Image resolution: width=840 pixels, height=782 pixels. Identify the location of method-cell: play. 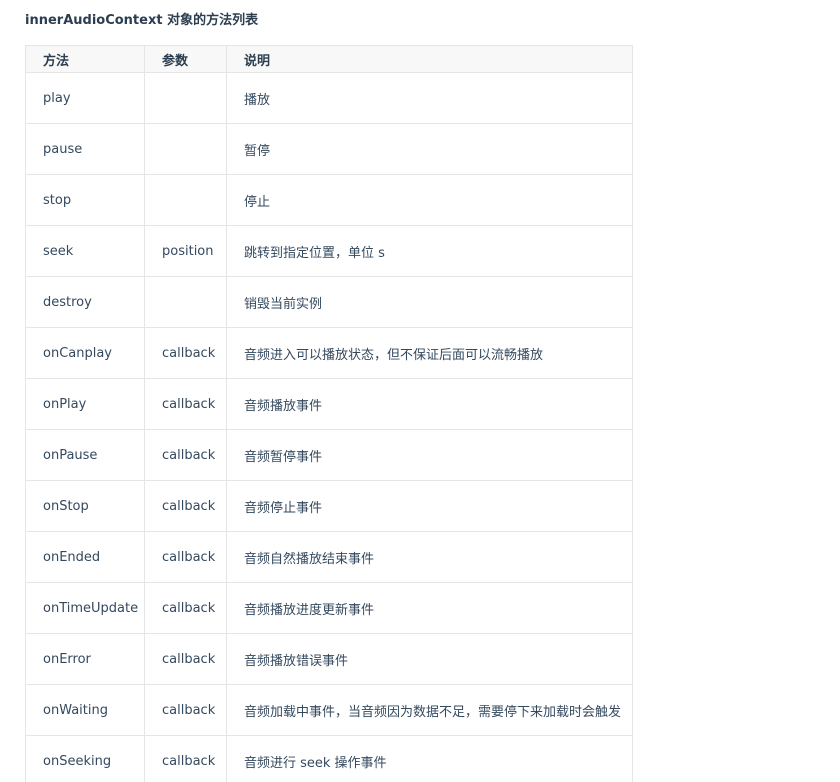
(85, 98).